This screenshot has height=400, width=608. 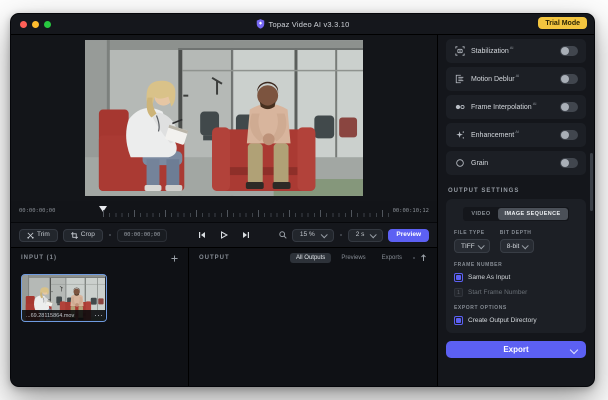 I want to click on filter-label: EnhancementAI, so click(x=495, y=133).